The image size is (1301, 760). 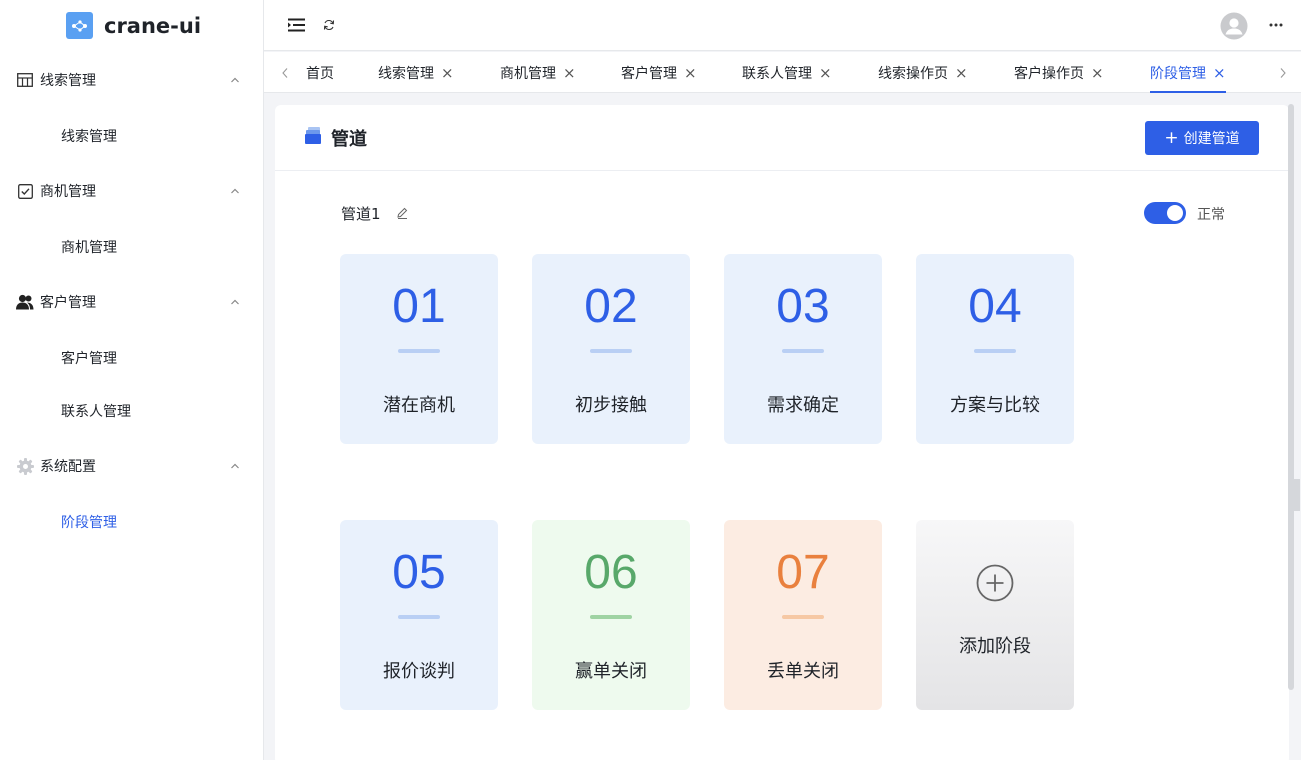 I want to click on plus-circle-icon, so click(x=995, y=583).